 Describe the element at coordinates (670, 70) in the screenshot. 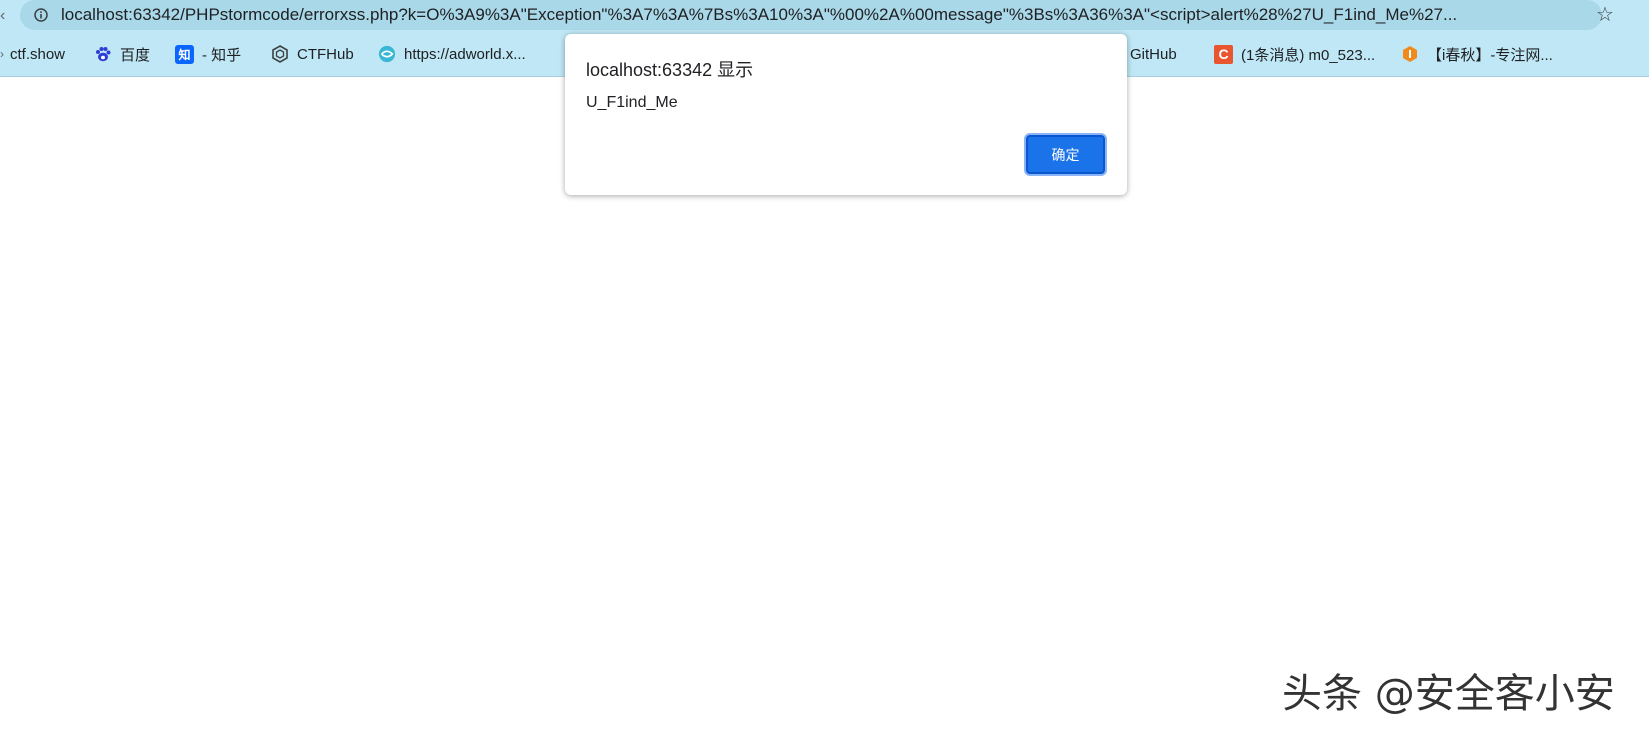

I see `dialog-title: localhost:63342 显示` at that location.